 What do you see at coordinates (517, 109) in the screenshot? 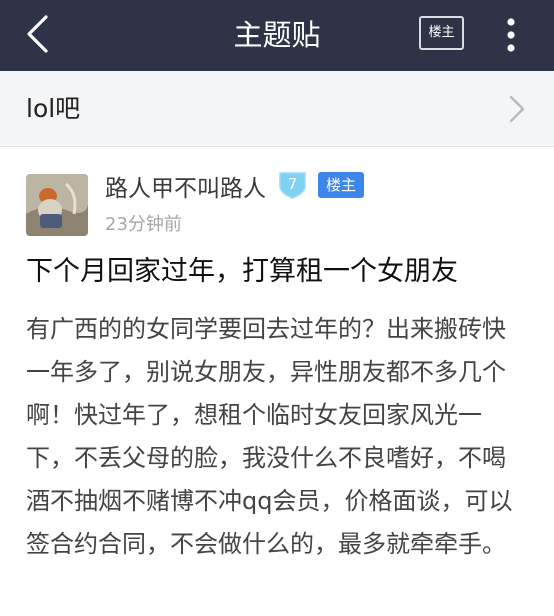
I see `chevron-right-icon` at bounding box center [517, 109].